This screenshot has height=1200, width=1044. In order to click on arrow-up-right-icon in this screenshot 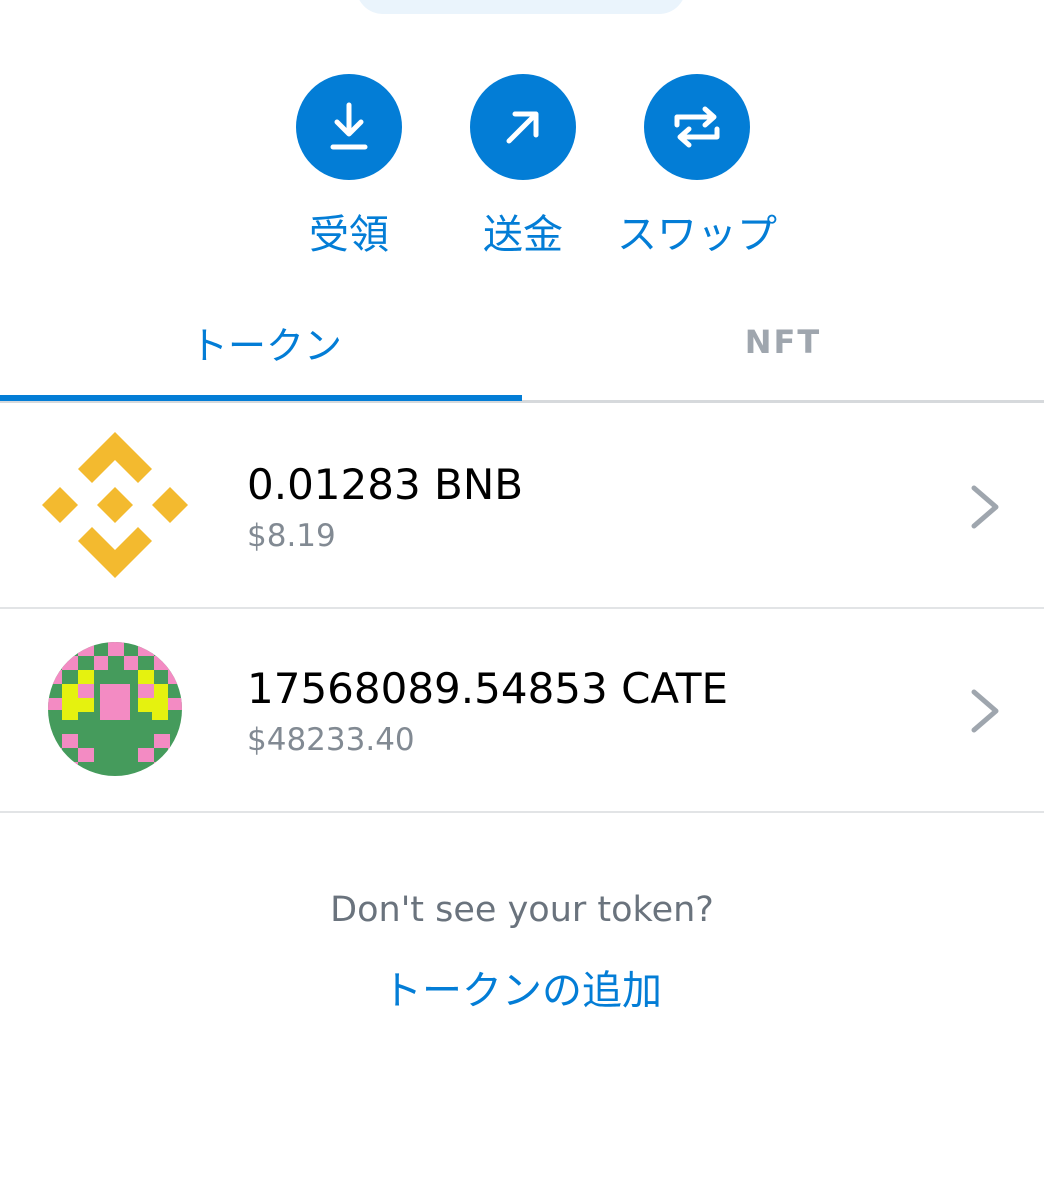, I will do `click(522, 127)`.